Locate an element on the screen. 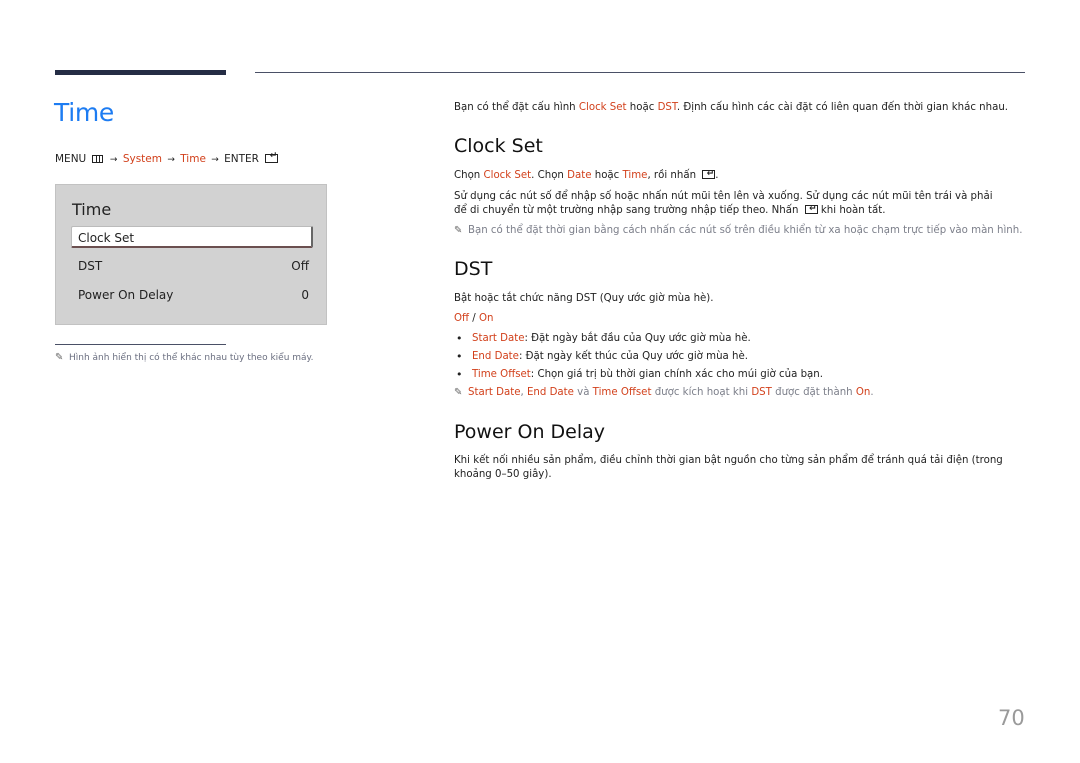  text: . Chọn is located at coordinates (549, 175).